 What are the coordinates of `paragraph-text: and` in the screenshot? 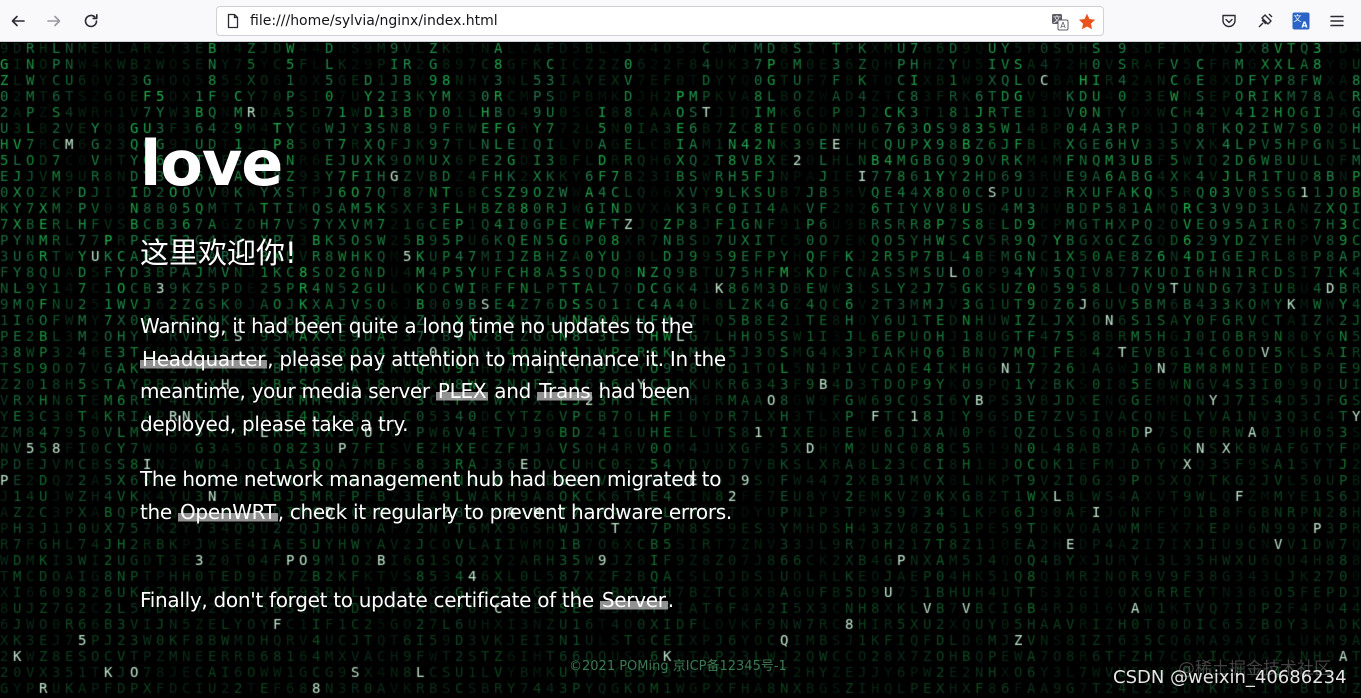 It's located at (513, 391).